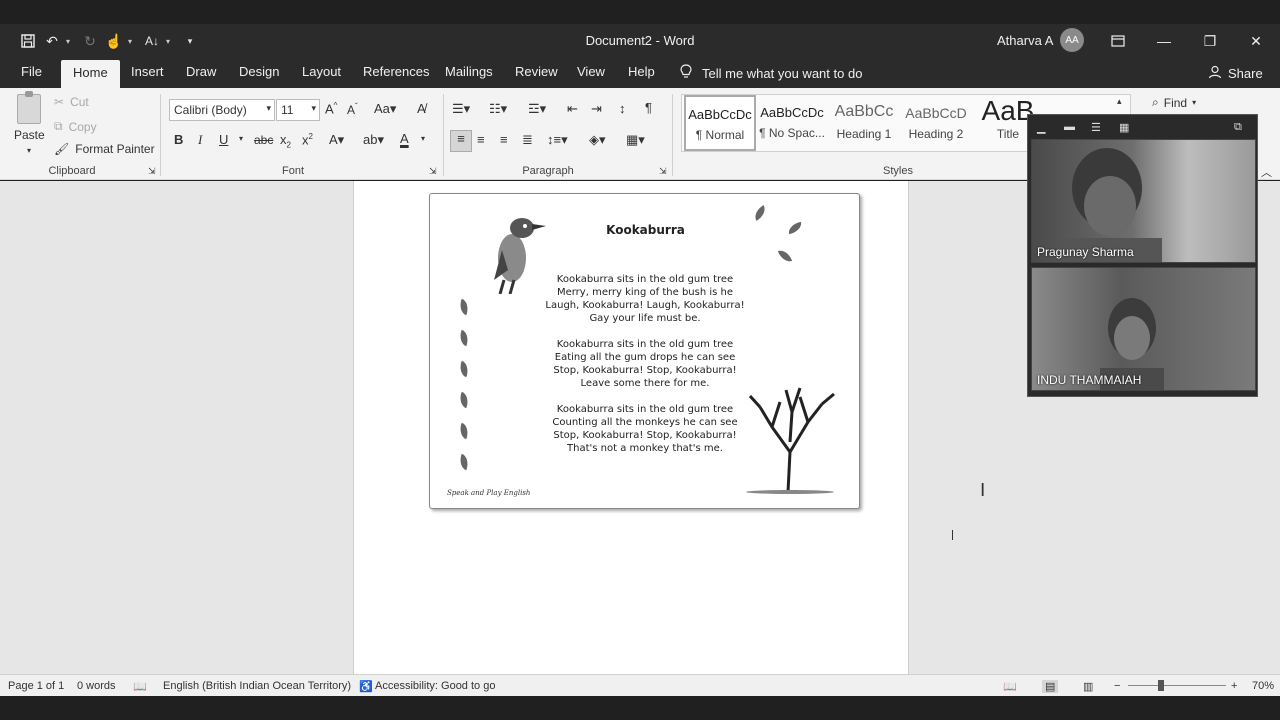  Describe the element at coordinates (1117, 686) in the screenshot. I see `zoom-out-icon: −` at that location.